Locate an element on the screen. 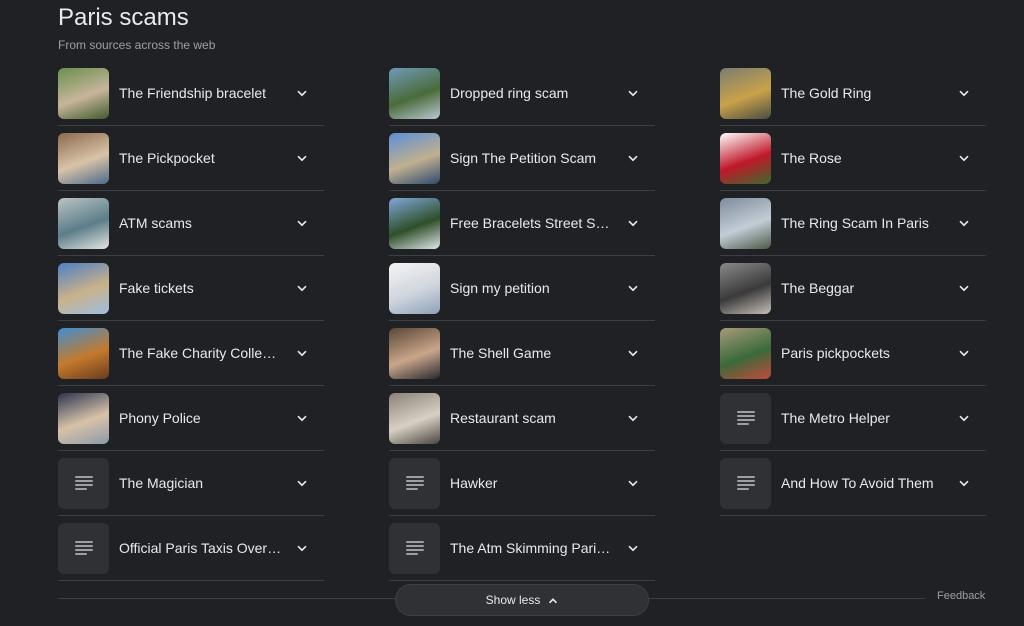  show-less-button: Show less is located at coordinates (522, 600).